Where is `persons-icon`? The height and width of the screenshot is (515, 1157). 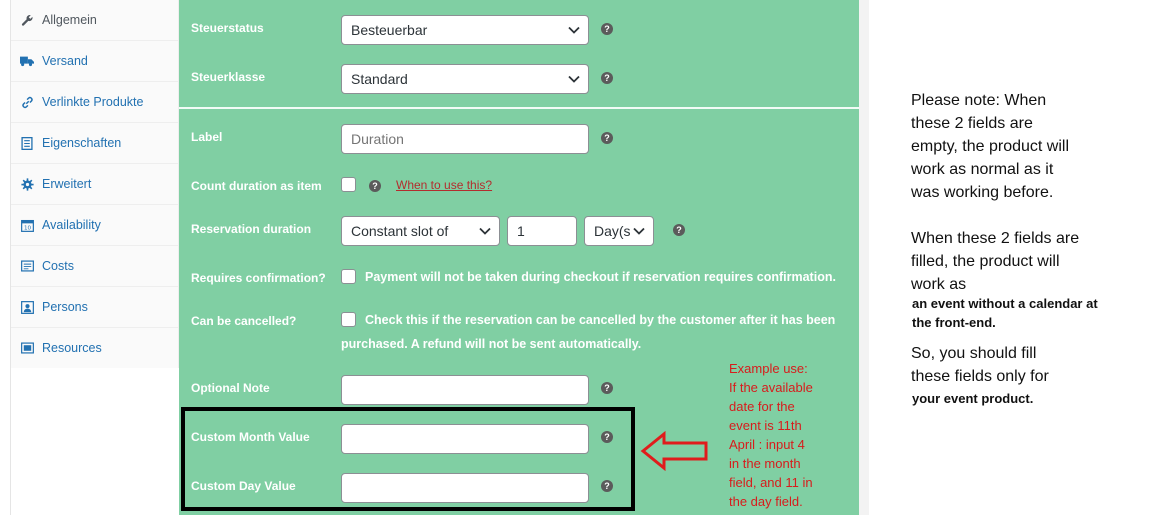
persons-icon is located at coordinates (27, 307).